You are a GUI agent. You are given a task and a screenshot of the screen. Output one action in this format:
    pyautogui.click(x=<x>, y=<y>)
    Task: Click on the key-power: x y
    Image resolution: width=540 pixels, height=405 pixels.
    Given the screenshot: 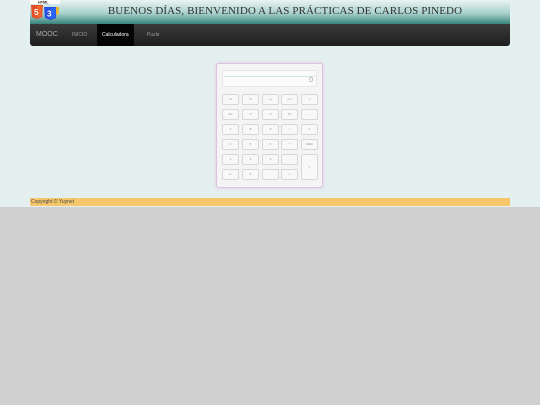 What is the action you would take?
    pyautogui.click(x=270, y=99)
    